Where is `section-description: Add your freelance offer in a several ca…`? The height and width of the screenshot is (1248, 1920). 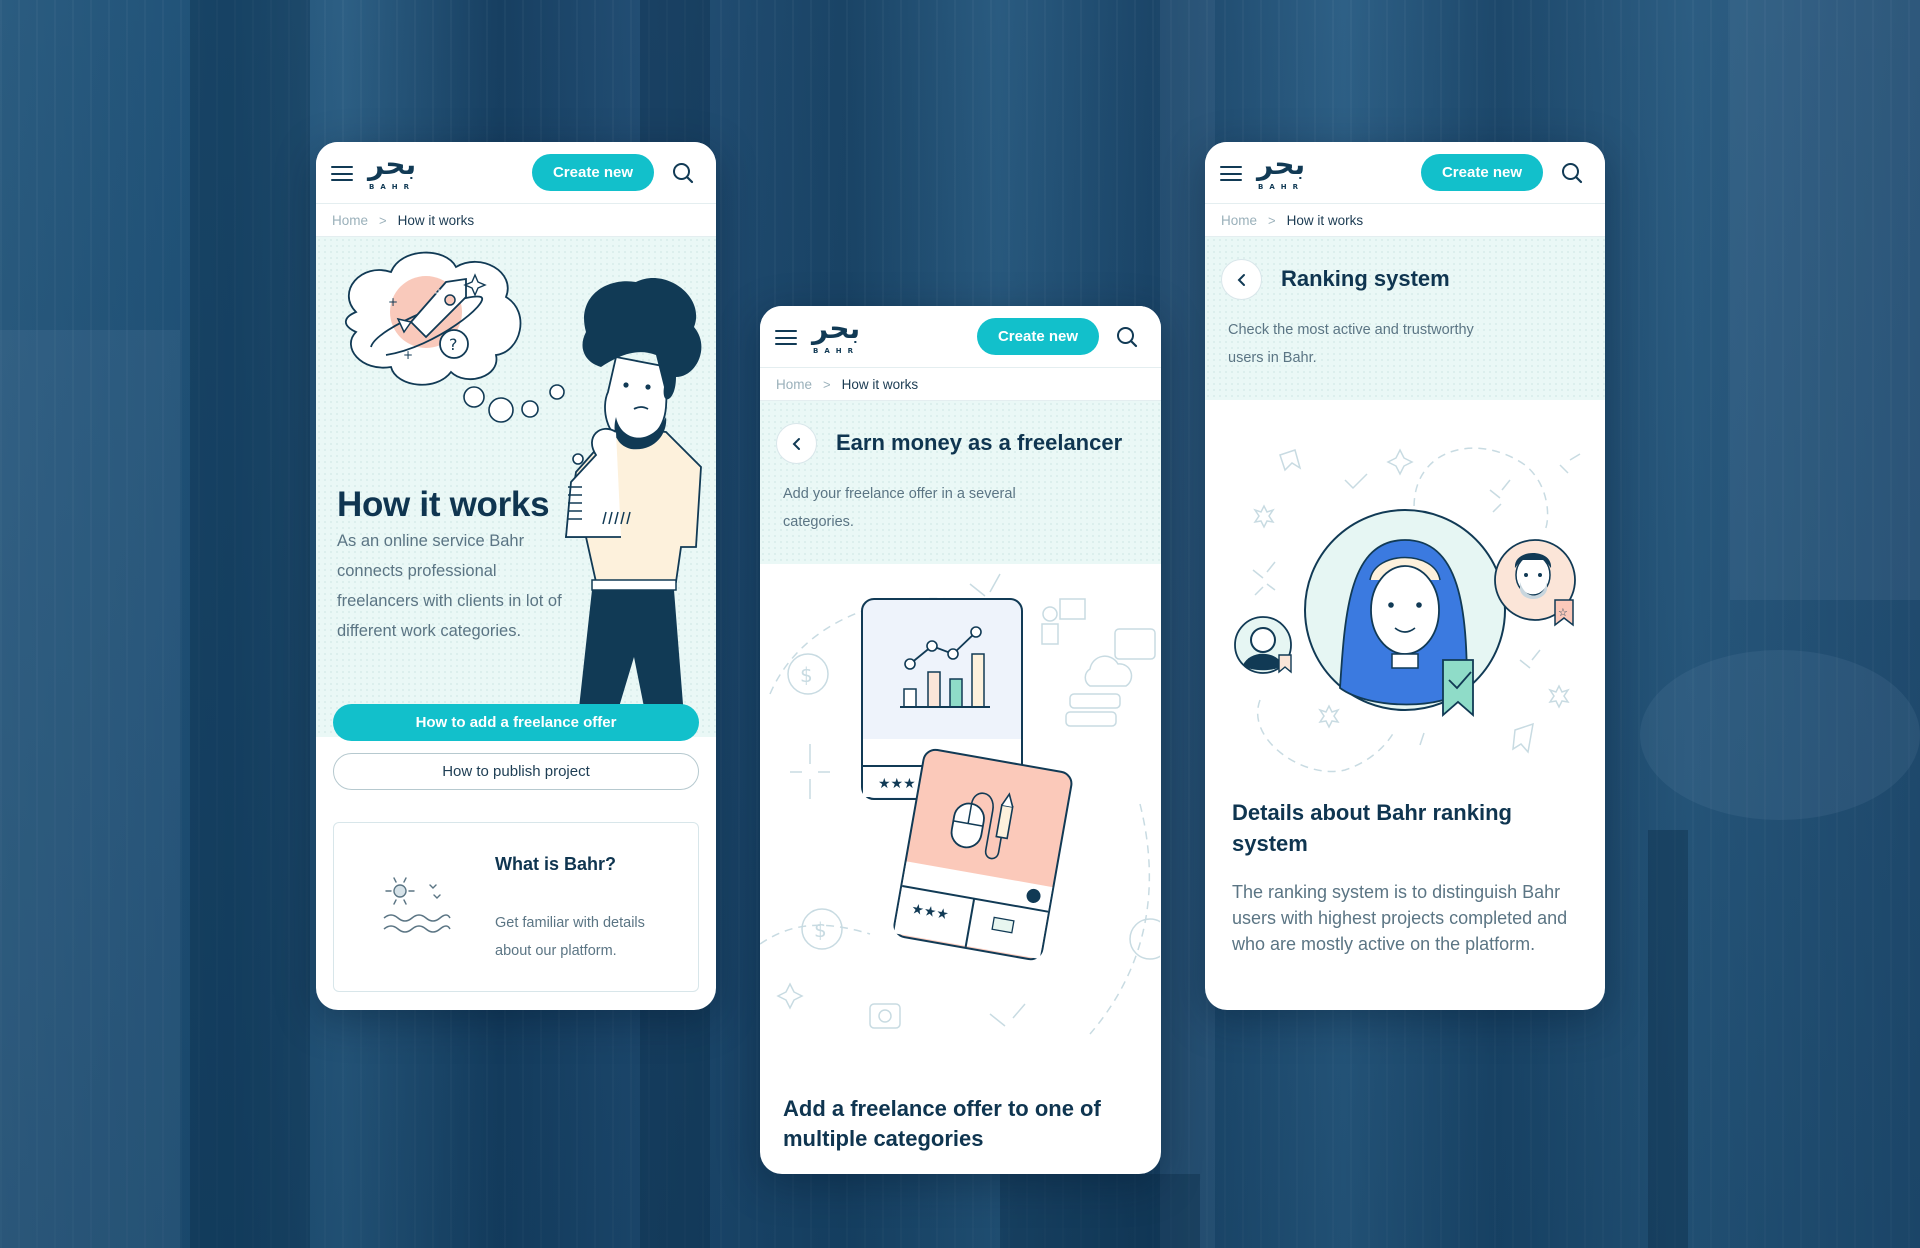 section-description: Add your freelance offer in a several ca… is located at coordinates (899, 508).